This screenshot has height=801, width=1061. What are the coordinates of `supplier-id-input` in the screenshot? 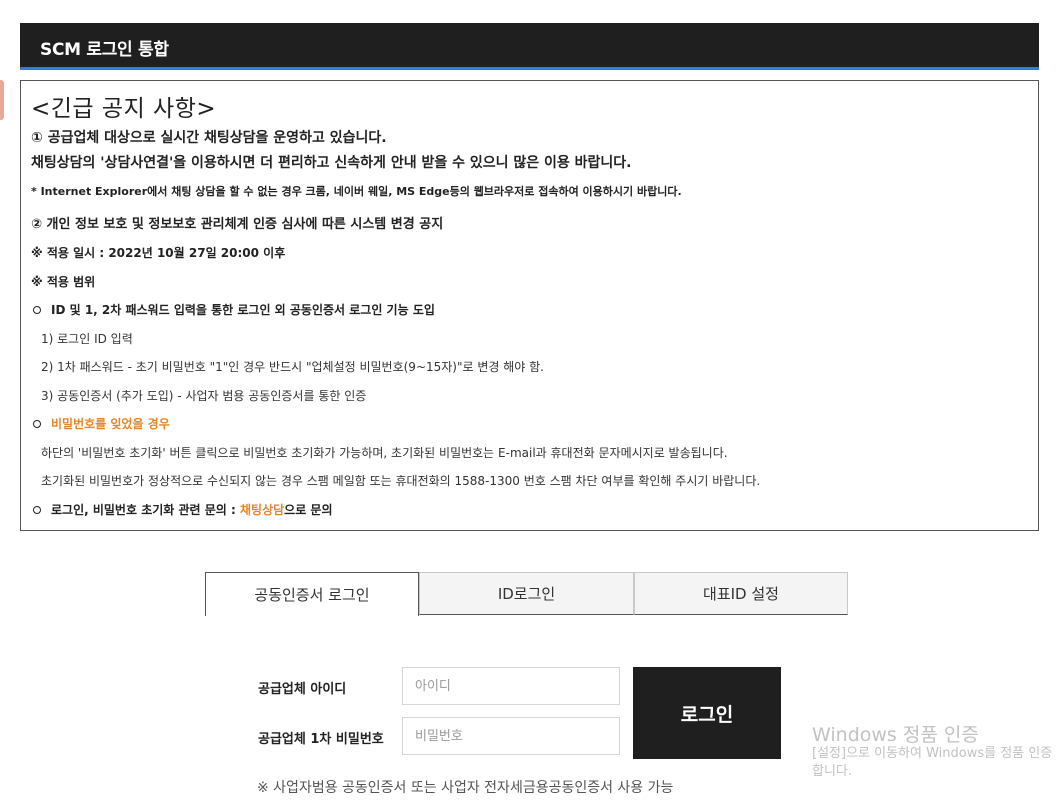 It's located at (511, 686).